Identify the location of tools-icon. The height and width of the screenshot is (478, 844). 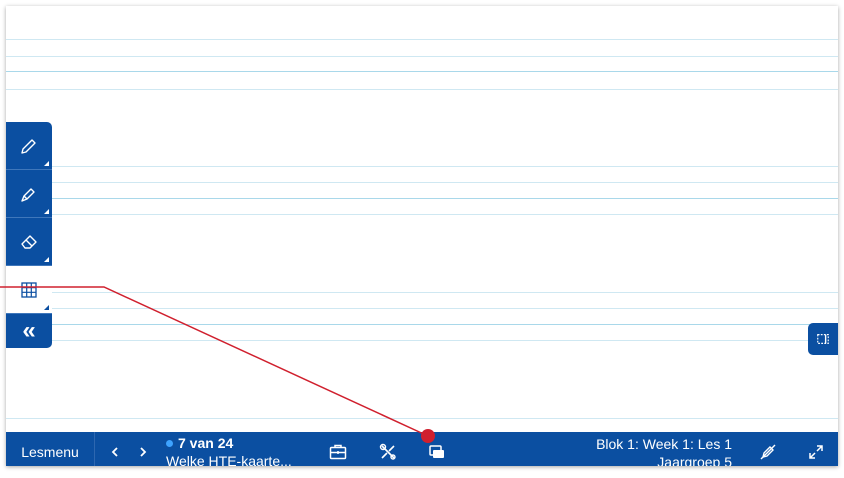
(387, 451).